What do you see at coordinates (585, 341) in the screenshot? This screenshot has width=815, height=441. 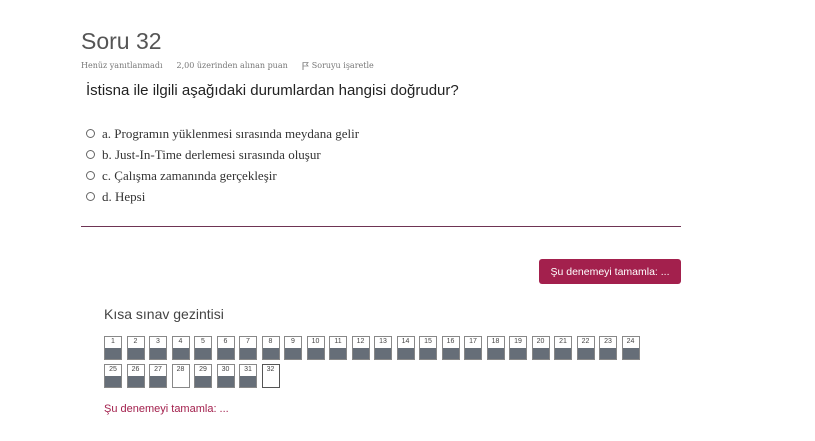 I see `nav-question-number: 22` at bounding box center [585, 341].